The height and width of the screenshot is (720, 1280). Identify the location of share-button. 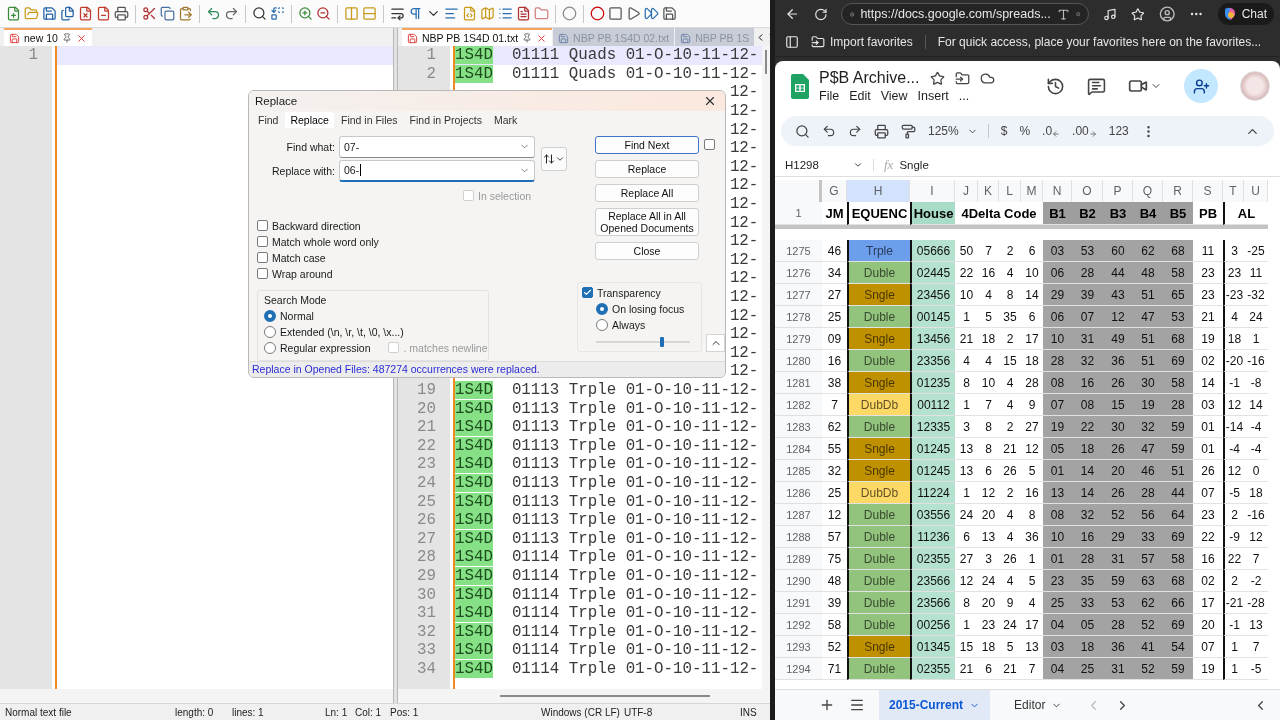
(1201, 86).